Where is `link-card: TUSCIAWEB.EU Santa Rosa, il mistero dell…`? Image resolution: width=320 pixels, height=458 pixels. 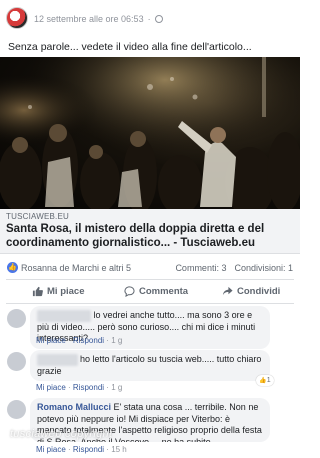 link-card: TUSCIAWEB.EU Santa Rosa, il mistero dell… is located at coordinates (150, 231).